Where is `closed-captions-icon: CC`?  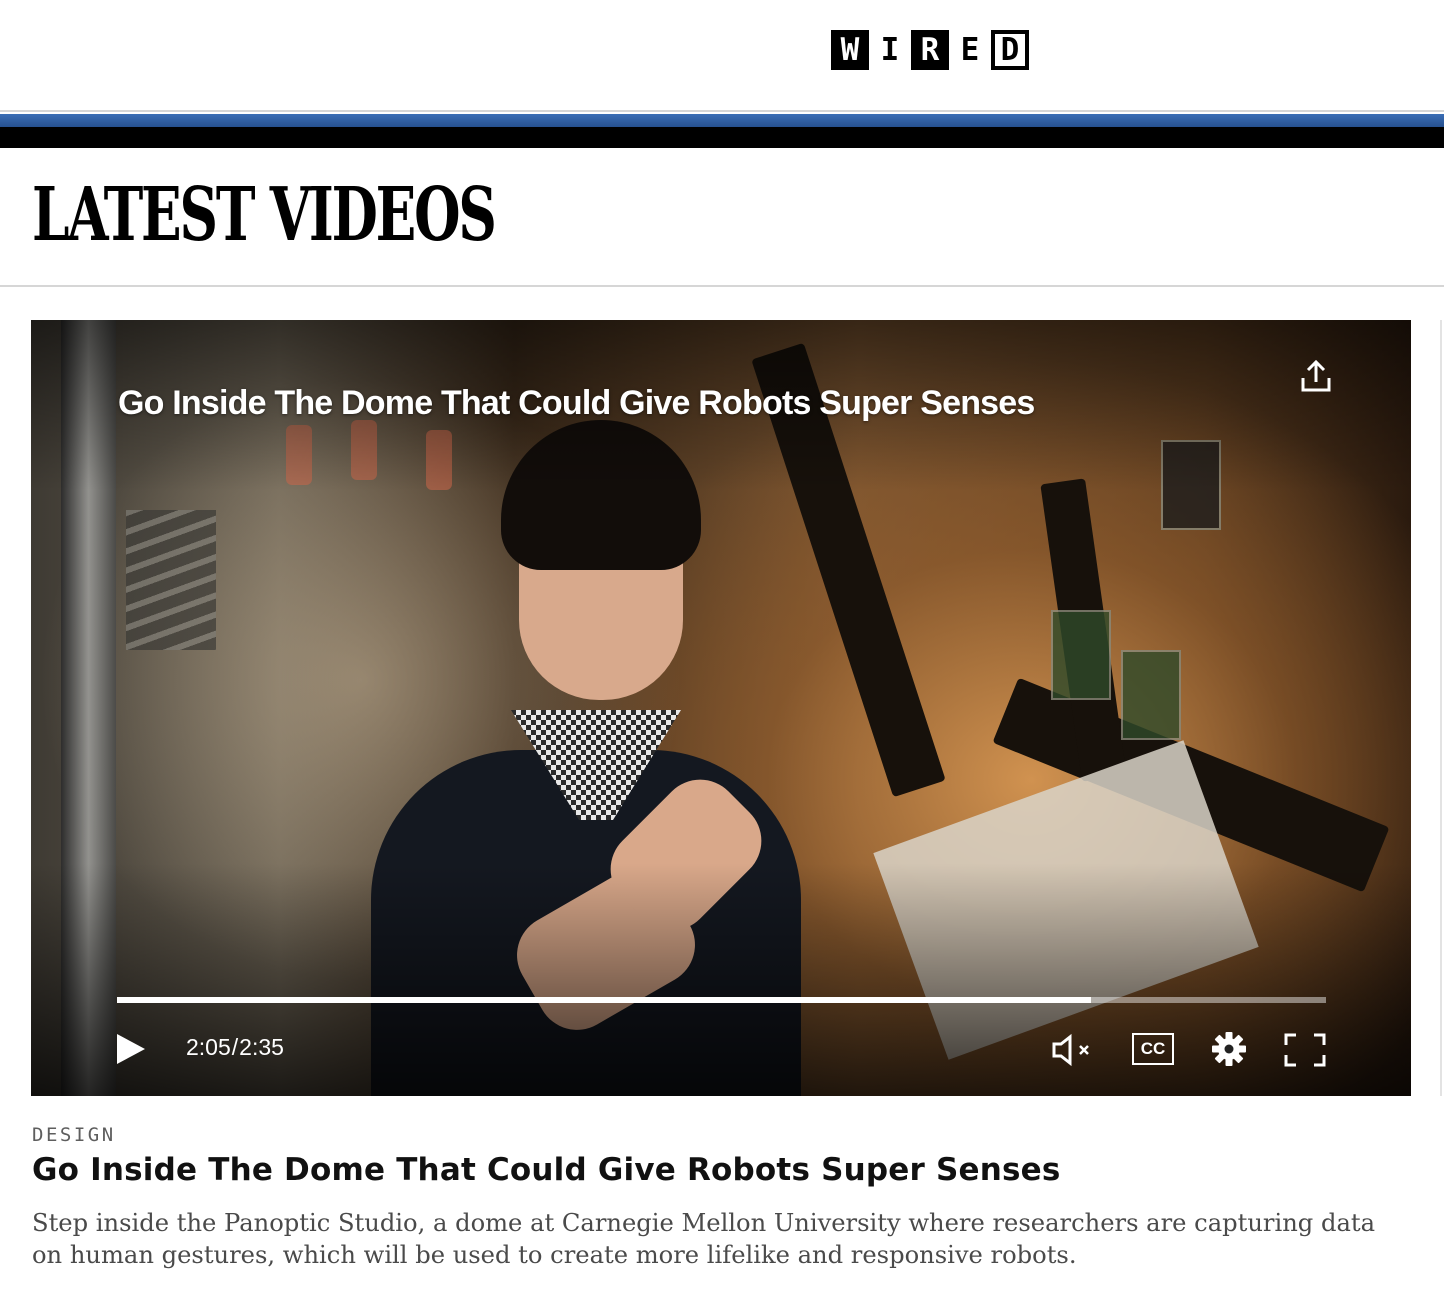
closed-captions-icon: CC is located at coordinates (1153, 1048).